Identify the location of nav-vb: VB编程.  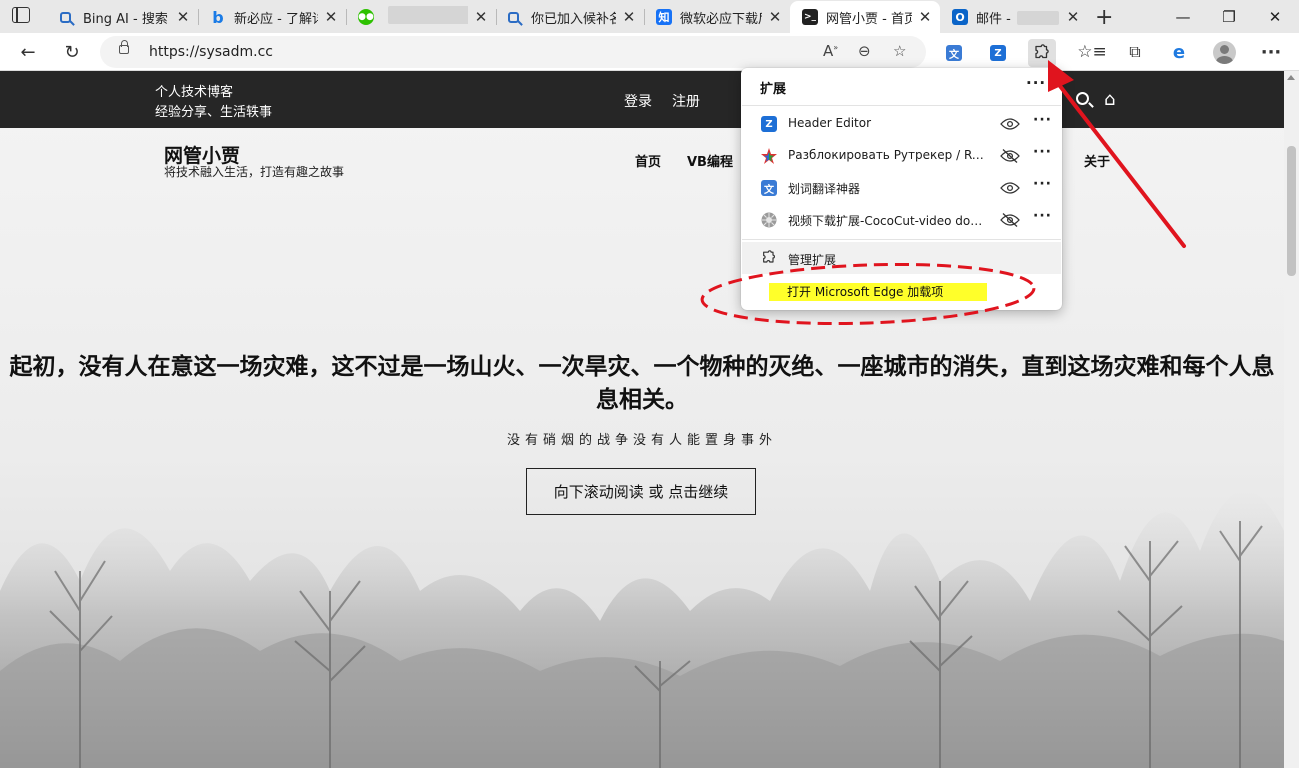
(710, 160).